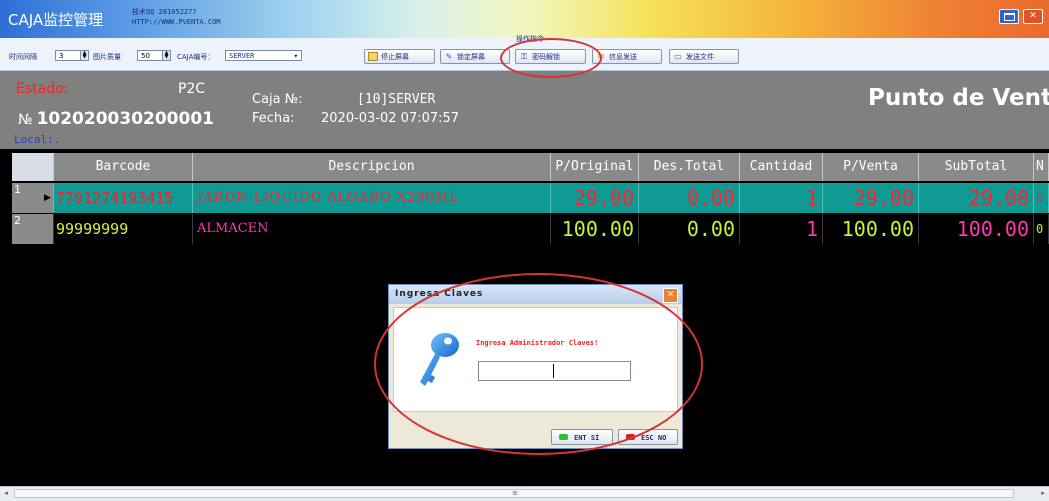 This screenshot has width=1049, height=501. Describe the element at coordinates (23, 57) in the screenshot. I see `interval-label: 时间间隔` at that location.